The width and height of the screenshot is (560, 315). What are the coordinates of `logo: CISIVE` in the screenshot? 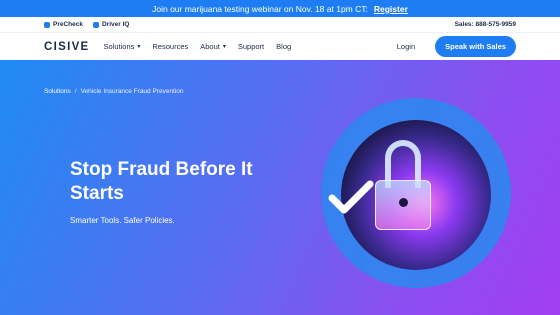 It's located at (67, 47).